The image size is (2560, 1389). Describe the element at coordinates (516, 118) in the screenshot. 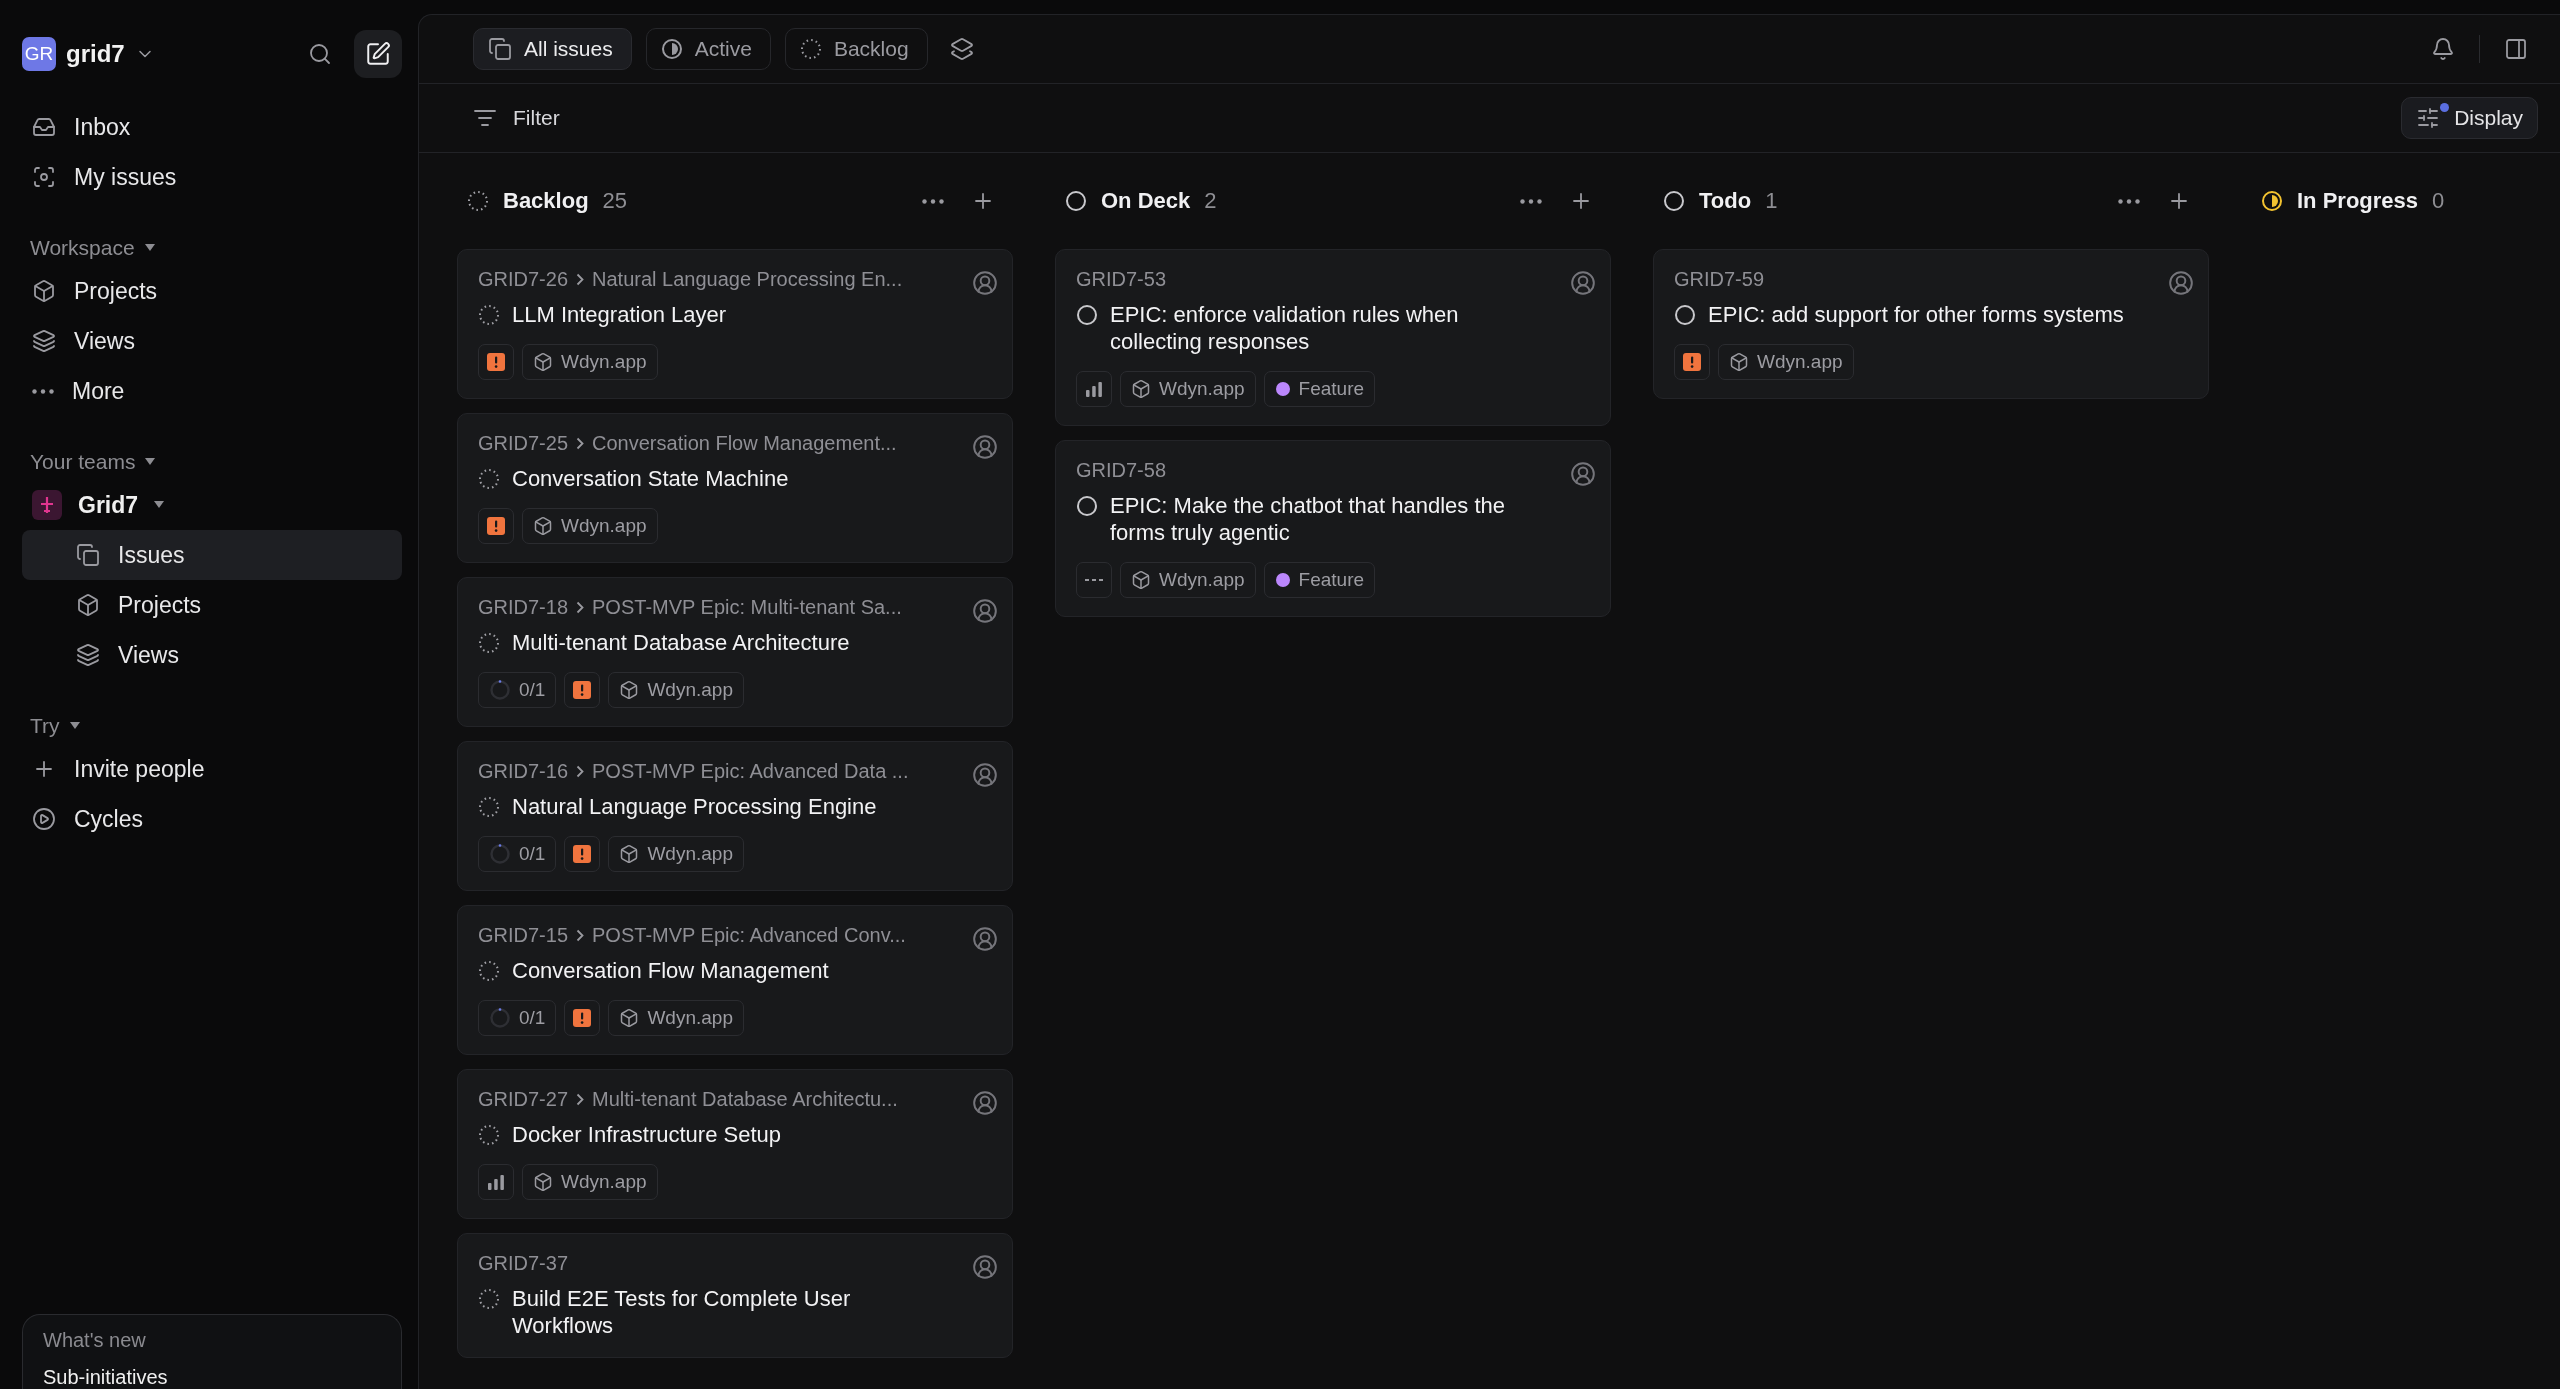

I see `filter-button: Filter` at that location.